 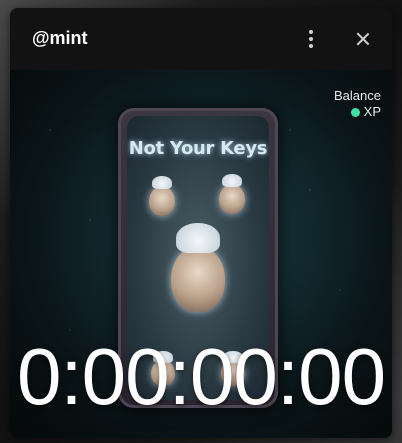 I want to click on balance-indicator: Balance XP, so click(x=357, y=104).